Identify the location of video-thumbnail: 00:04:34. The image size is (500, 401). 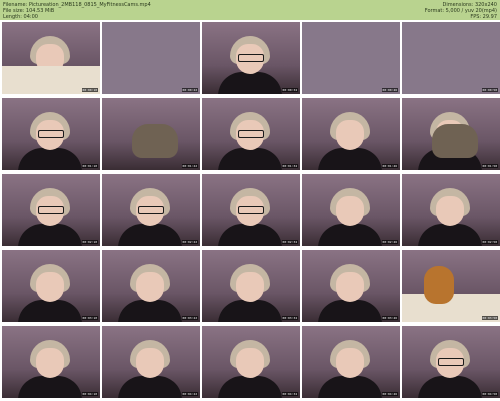
(251, 362).